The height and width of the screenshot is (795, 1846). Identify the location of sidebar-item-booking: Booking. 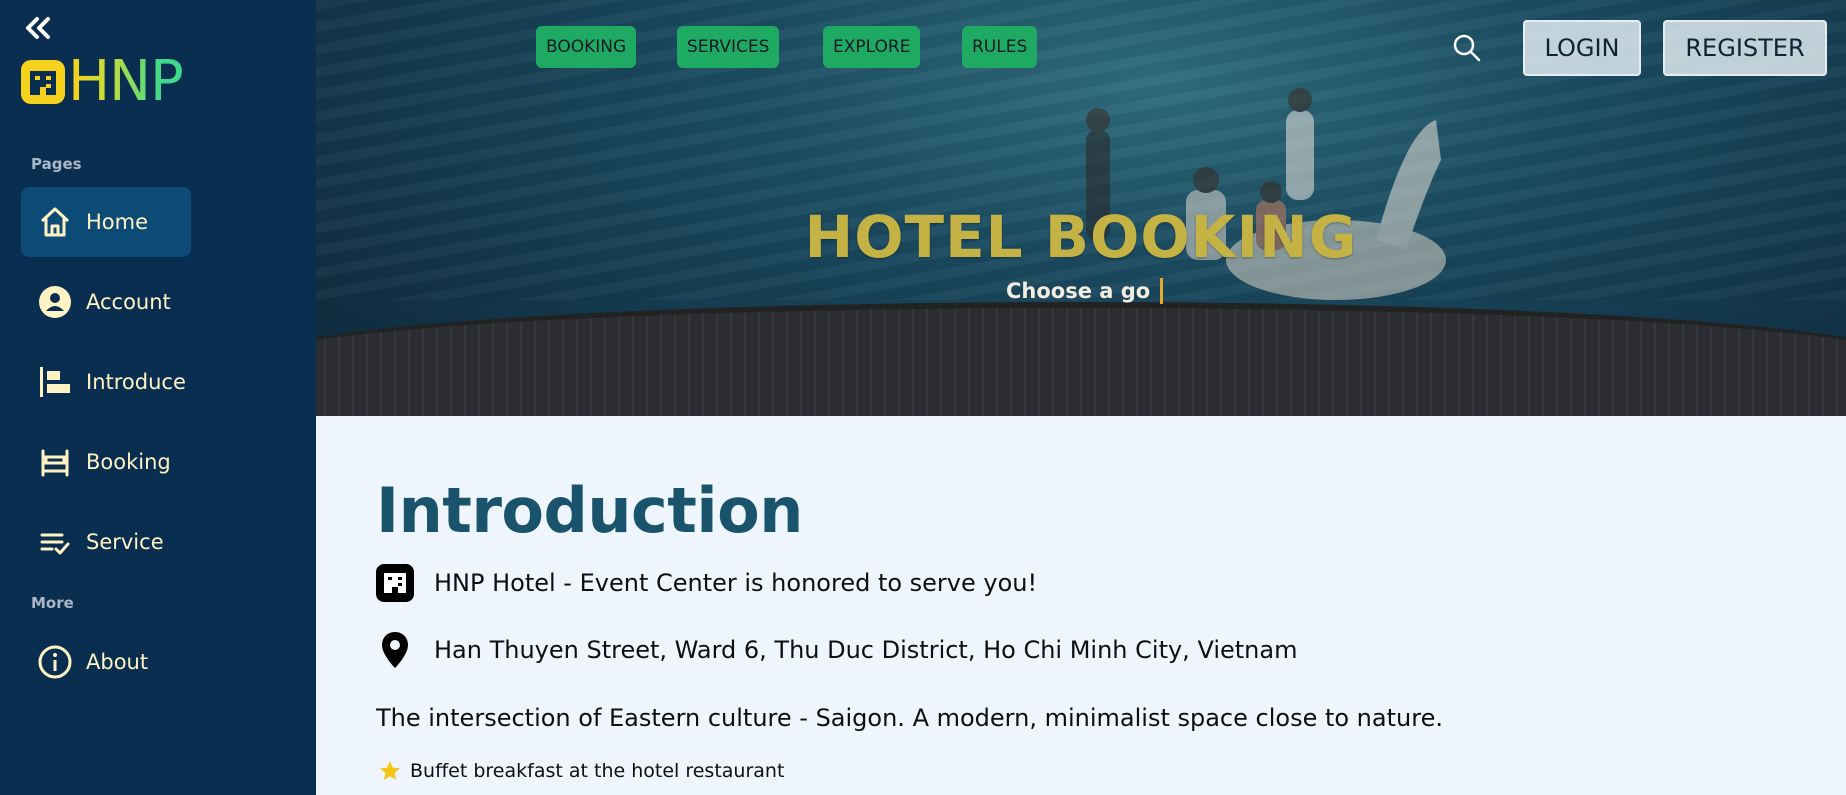
(106, 462).